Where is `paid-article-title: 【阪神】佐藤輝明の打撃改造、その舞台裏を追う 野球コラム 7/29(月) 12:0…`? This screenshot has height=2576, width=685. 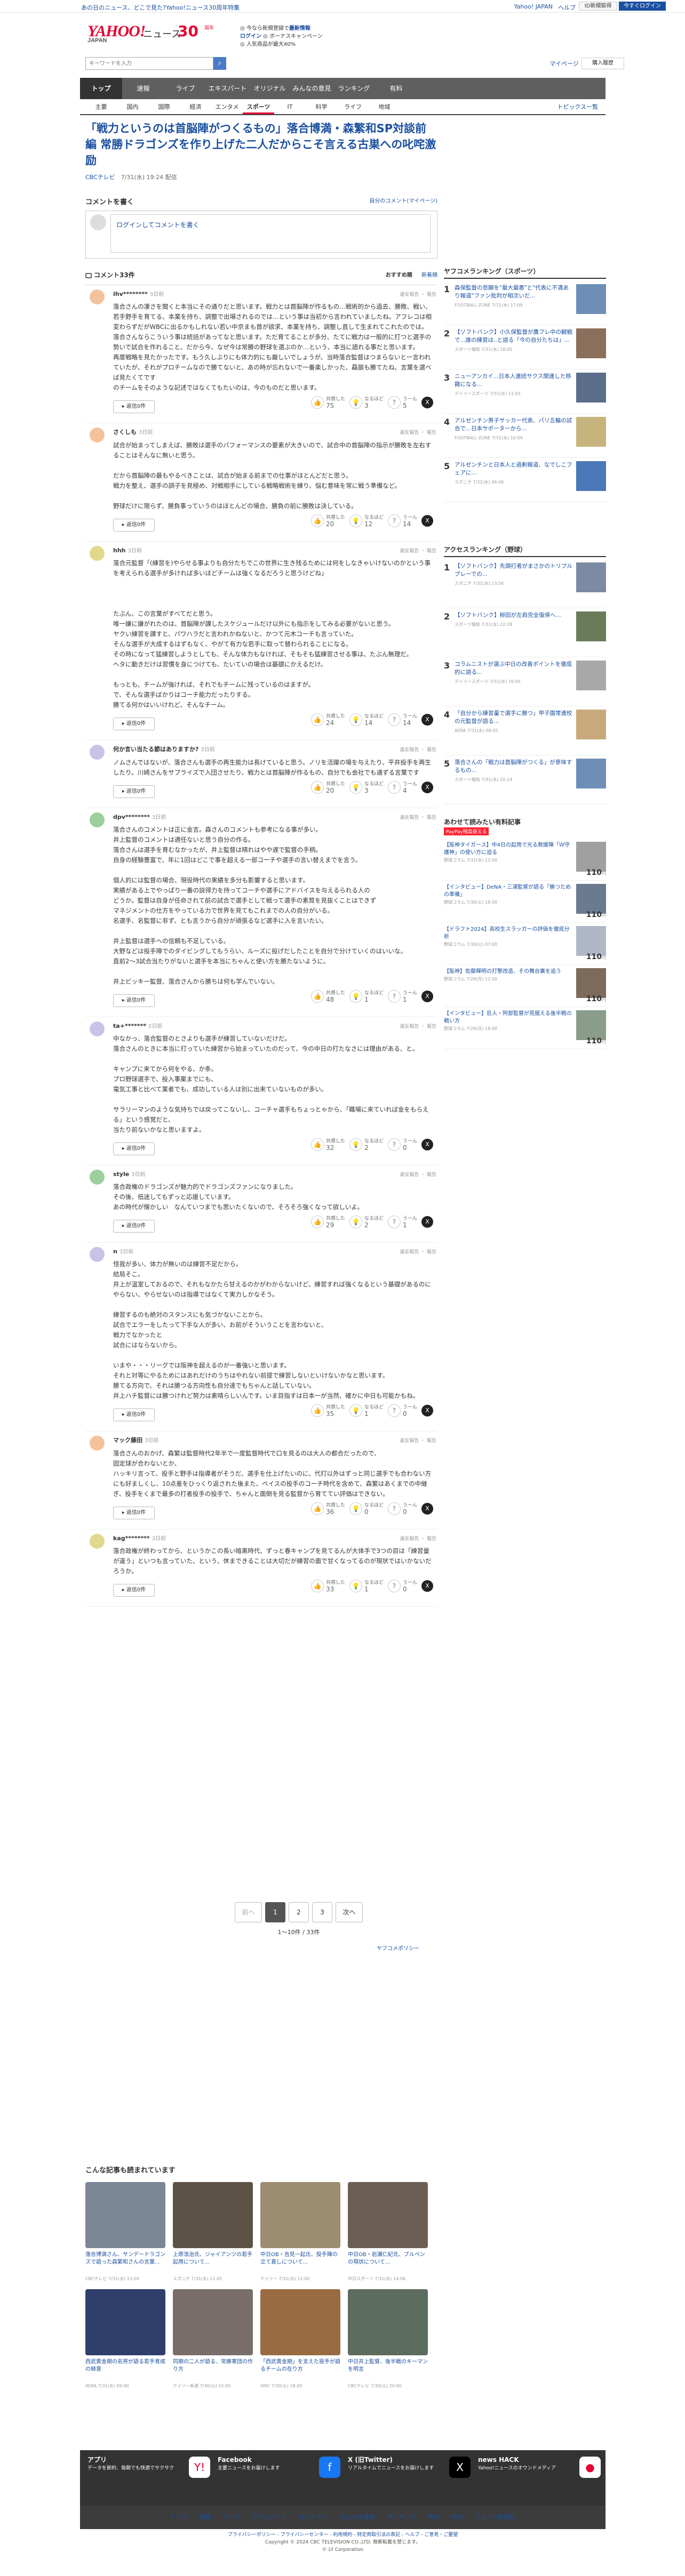 paid-article-title: 【阪神】佐藤輝明の打撃改造、その舞台裏を追う 野球コラム 7/29(月) 12:0… is located at coordinates (509, 985).